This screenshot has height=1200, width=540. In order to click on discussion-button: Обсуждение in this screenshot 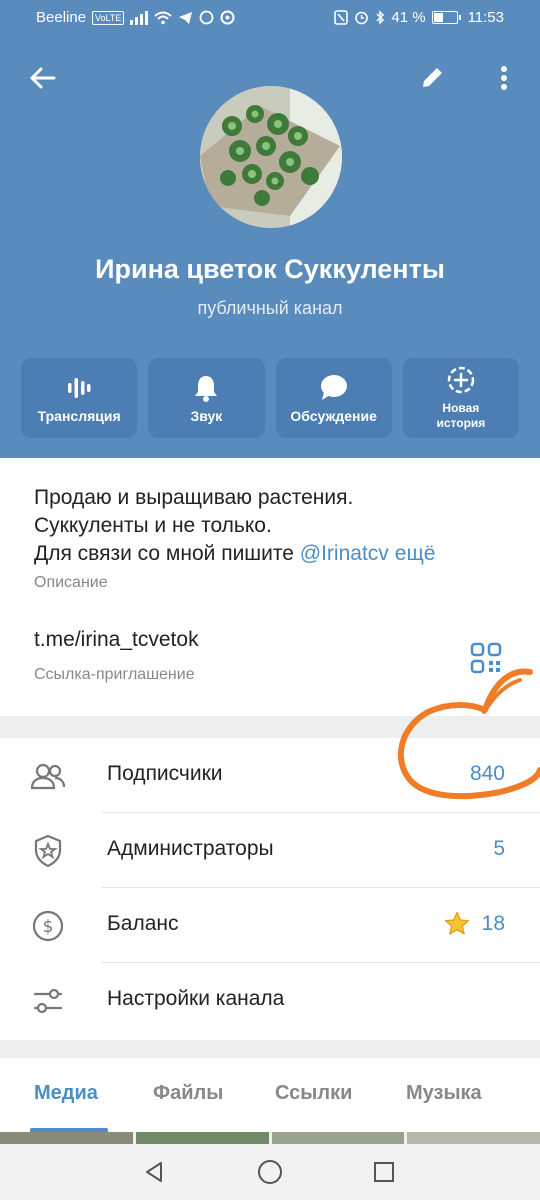, I will do `click(333, 398)`.